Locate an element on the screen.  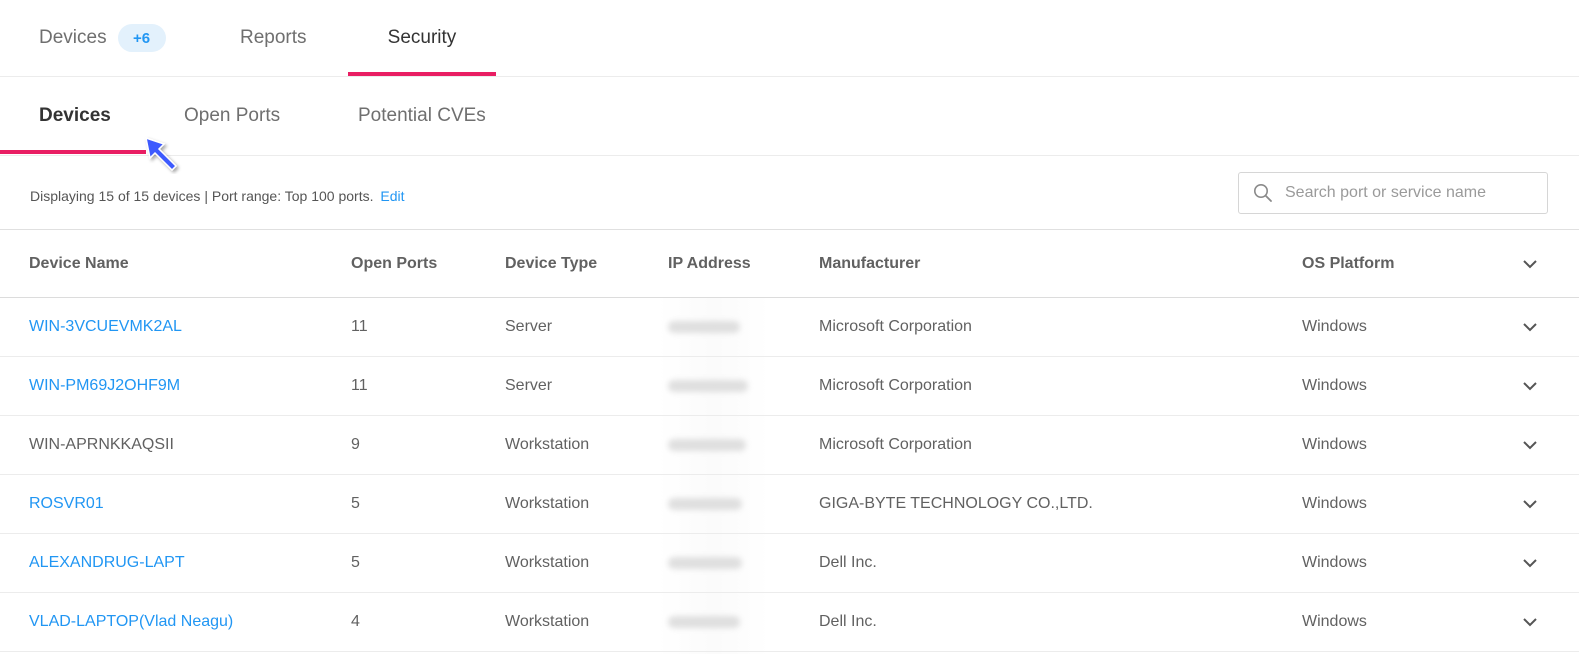
subtab-devices: Devices is located at coordinates (75, 116).